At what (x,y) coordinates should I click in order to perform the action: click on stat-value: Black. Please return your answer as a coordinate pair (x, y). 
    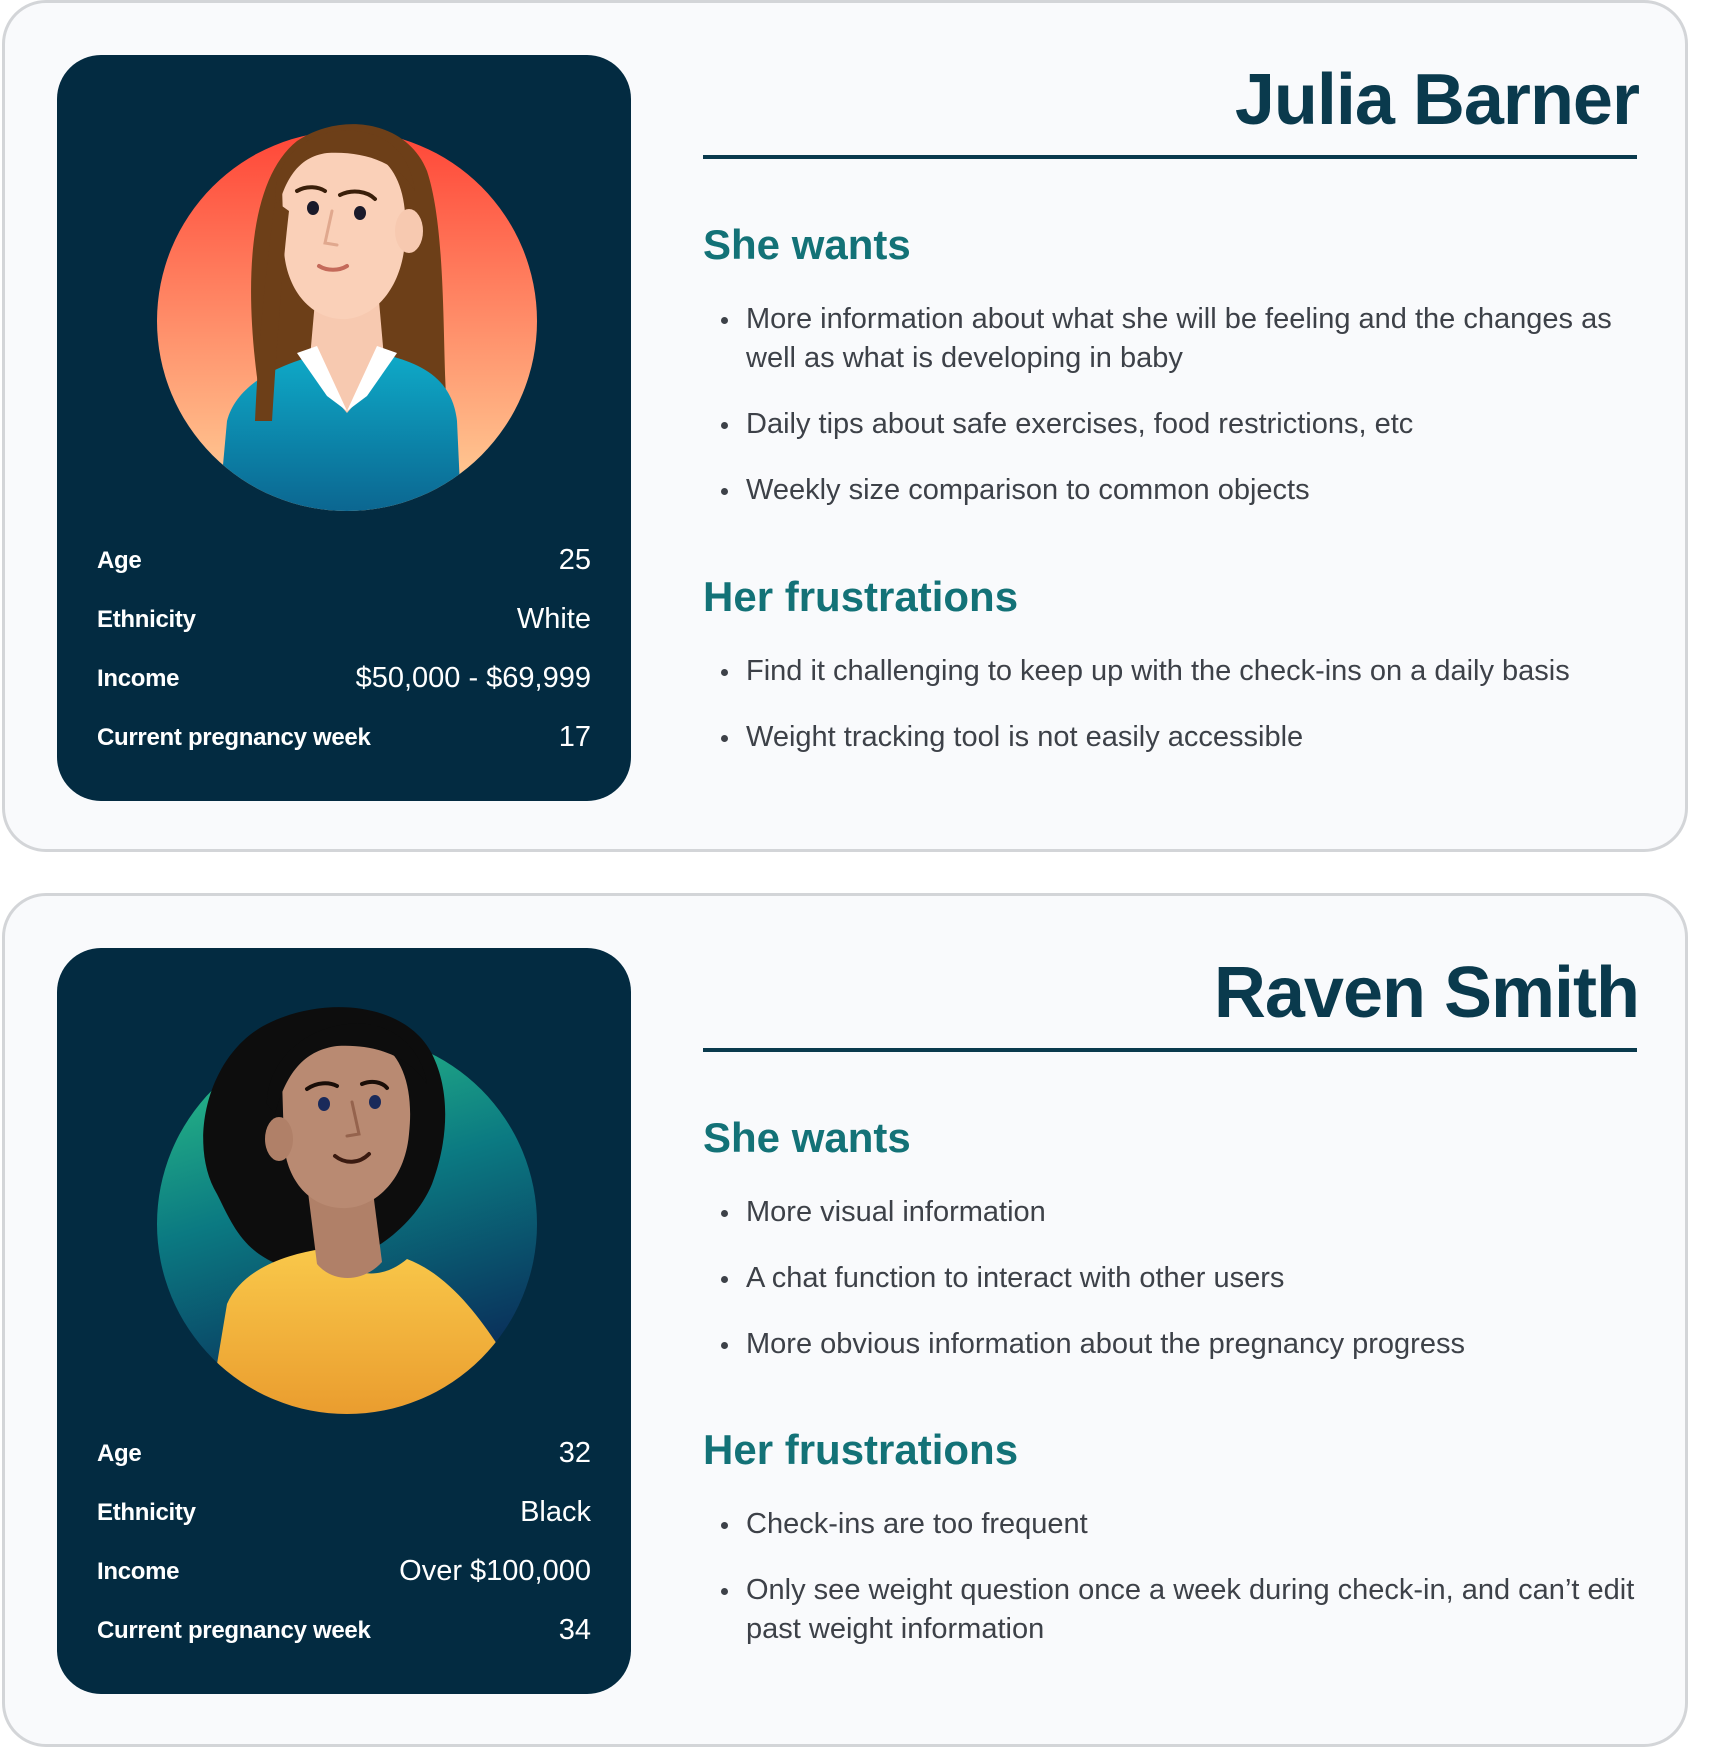
    Looking at the image, I should click on (555, 1512).